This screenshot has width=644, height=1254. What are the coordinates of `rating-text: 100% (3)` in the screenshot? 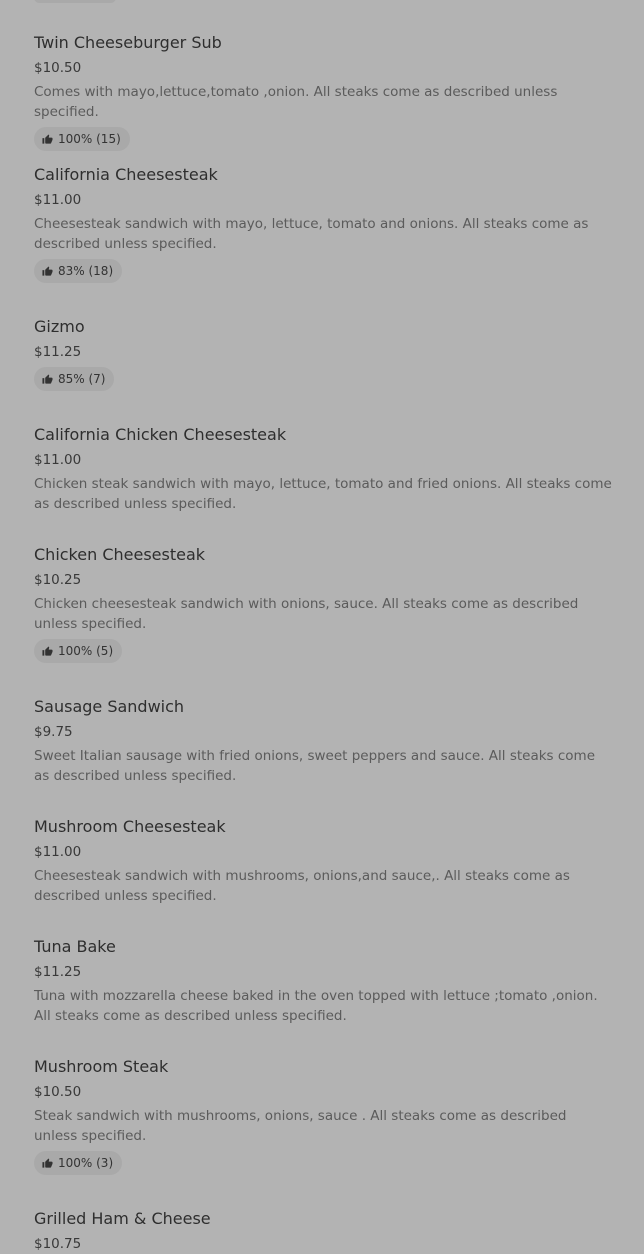 It's located at (86, 1163).